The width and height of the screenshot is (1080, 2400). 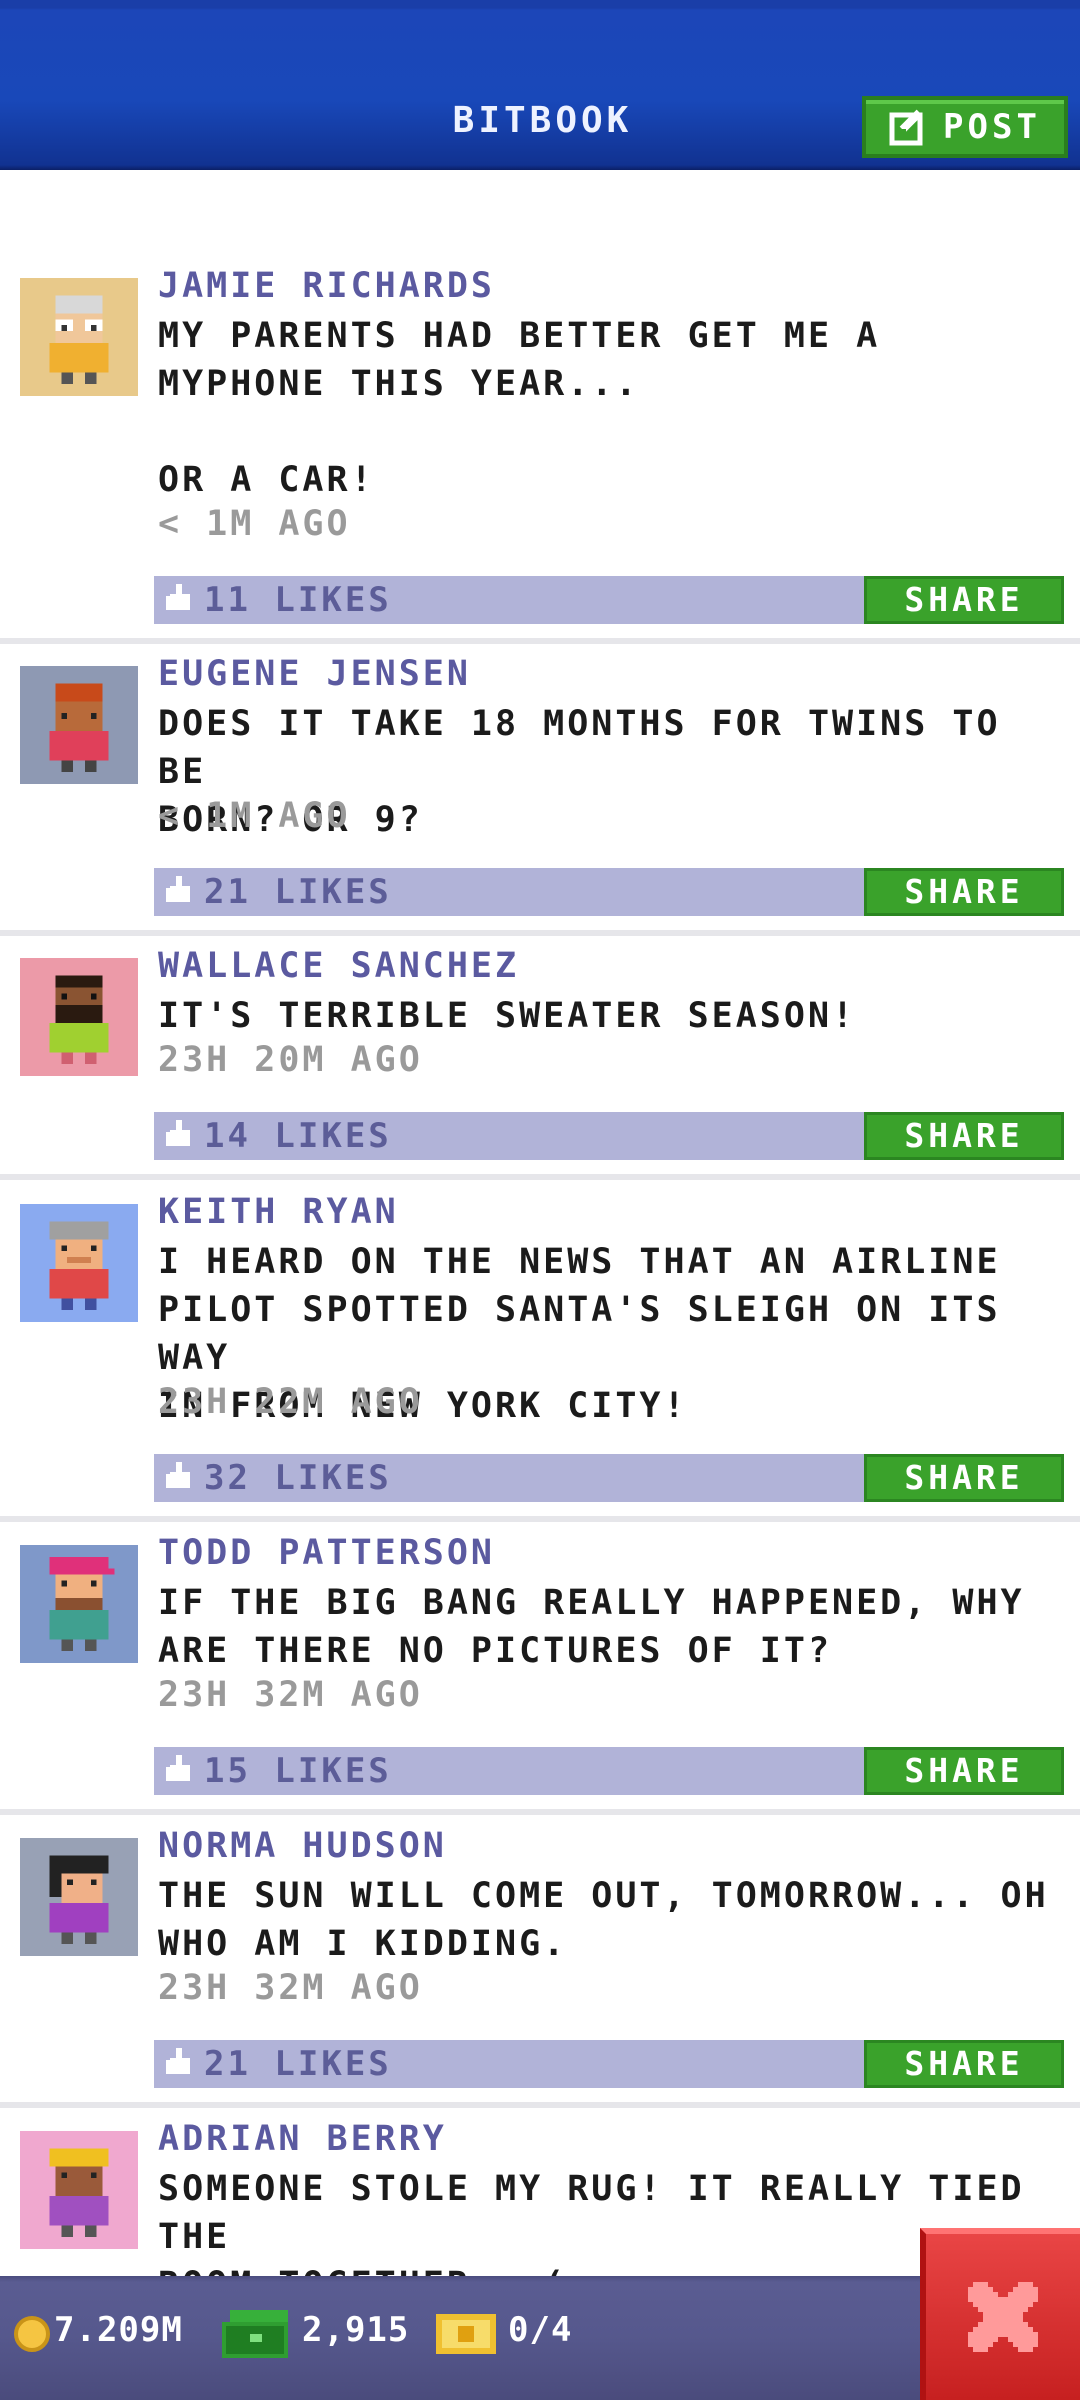 What do you see at coordinates (298, 1136) in the screenshot?
I see `like-count: 14 LIKES` at bounding box center [298, 1136].